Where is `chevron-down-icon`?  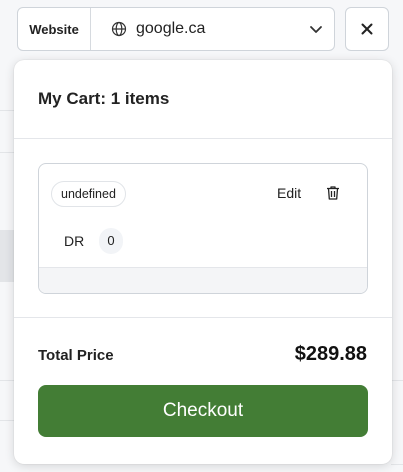
chevron-down-icon is located at coordinates (316, 29).